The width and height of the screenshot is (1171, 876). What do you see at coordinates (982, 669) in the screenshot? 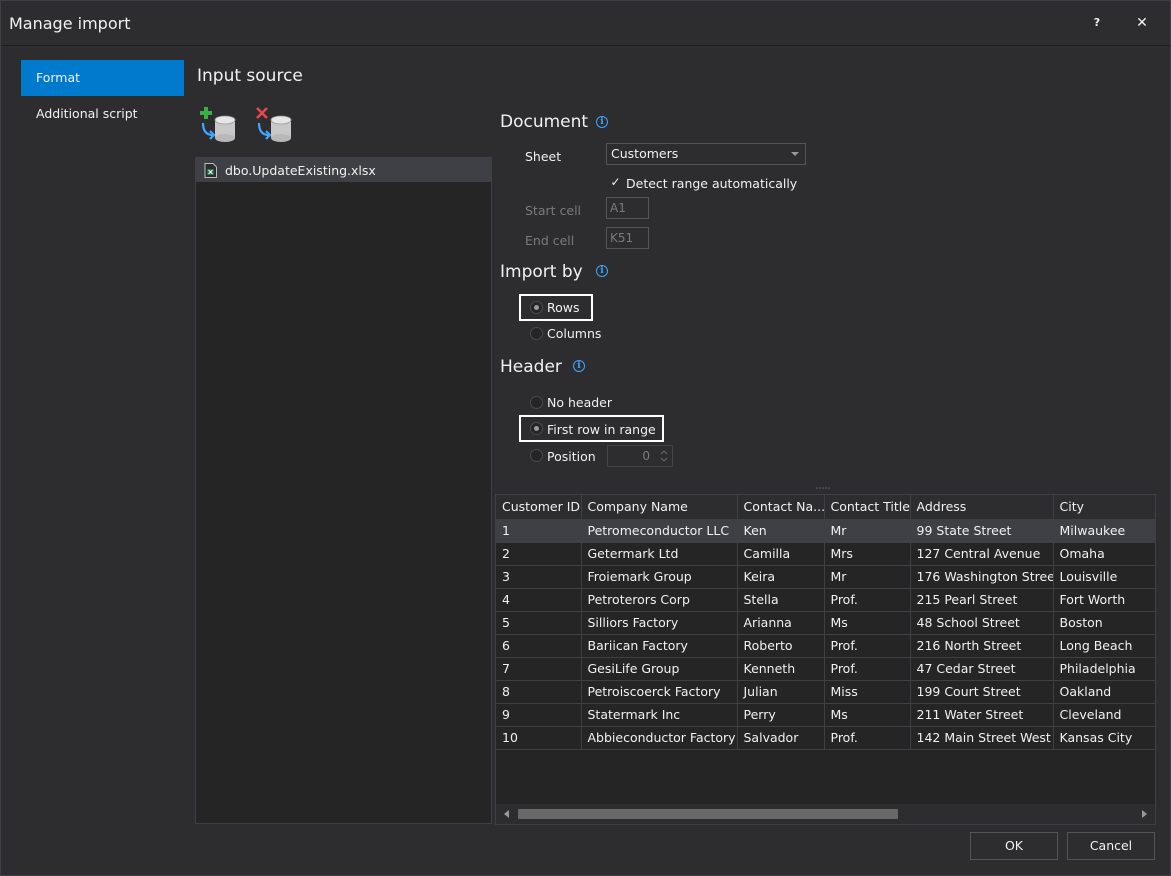
I see `table-cell: 47 Cedar Street` at bounding box center [982, 669].